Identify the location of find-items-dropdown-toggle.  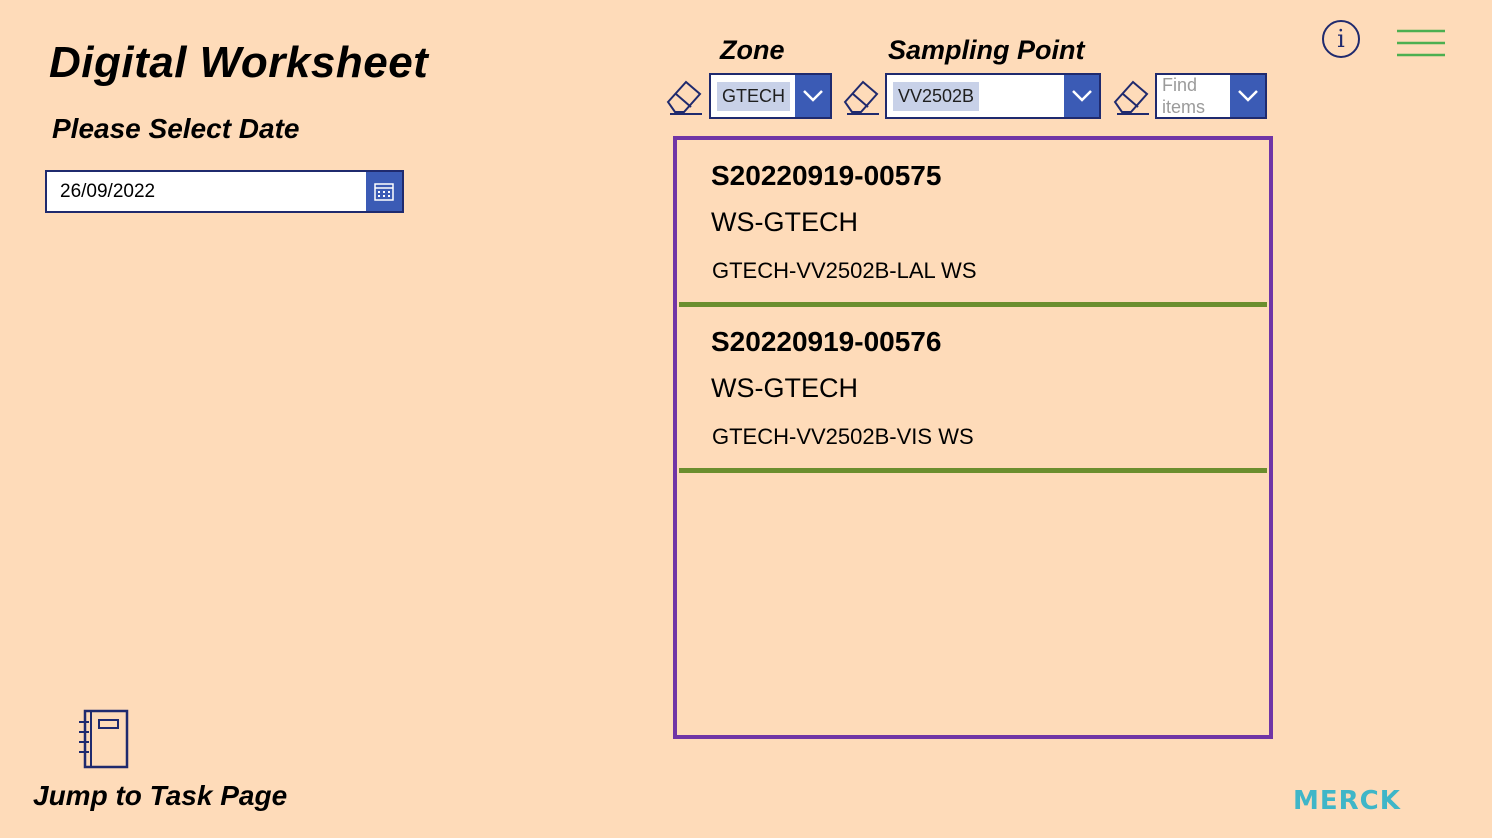
(1247, 96).